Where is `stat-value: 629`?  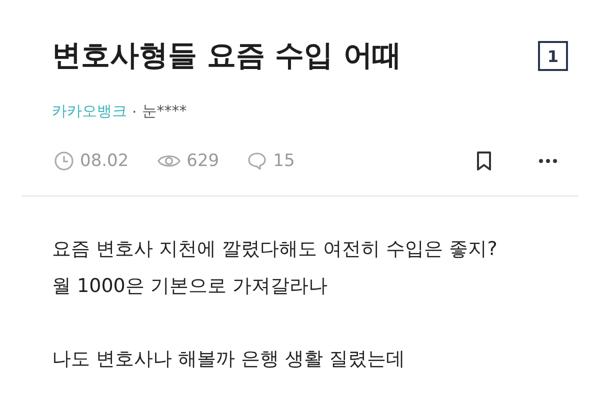 stat-value: 629 is located at coordinates (203, 161).